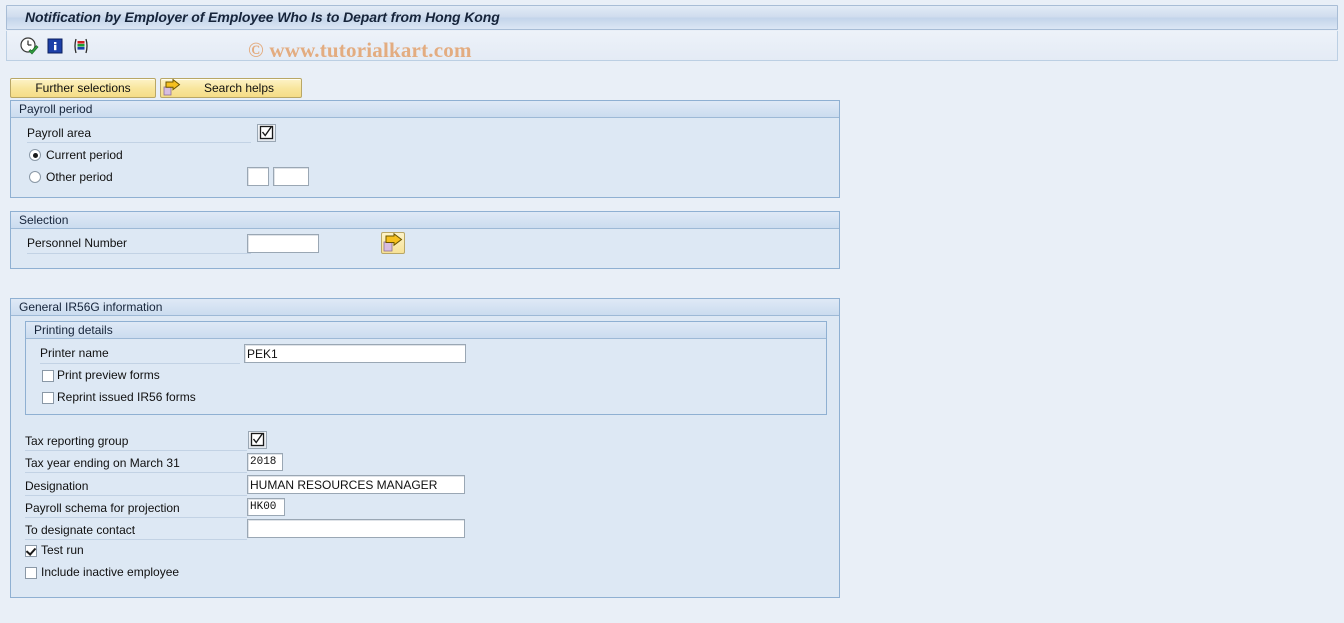 The image size is (1344, 623). What do you see at coordinates (356, 528) in the screenshot?
I see `designate-contact-input` at bounding box center [356, 528].